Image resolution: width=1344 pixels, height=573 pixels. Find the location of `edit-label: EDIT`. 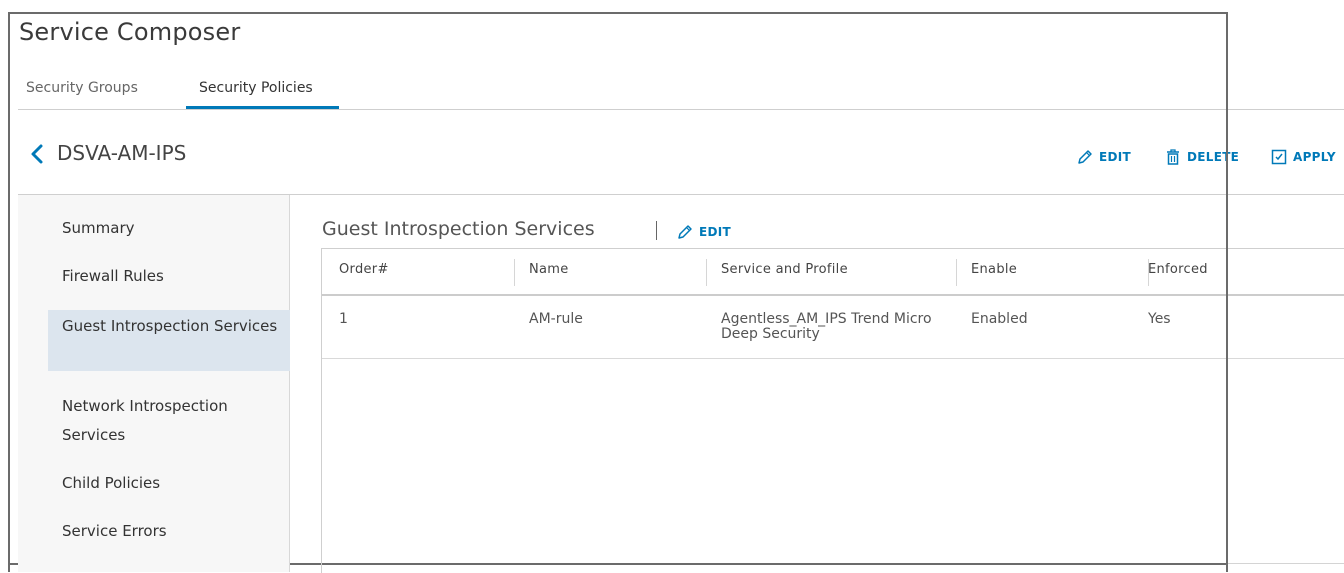

edit-label: EDIT is located at coordinates (1115, 157).